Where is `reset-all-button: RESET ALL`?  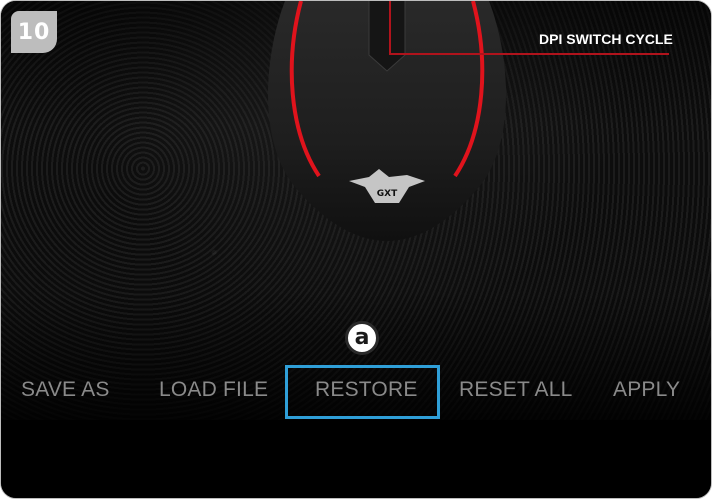
reset-all-button: RESET ALL is located at coordinates (515, 390).